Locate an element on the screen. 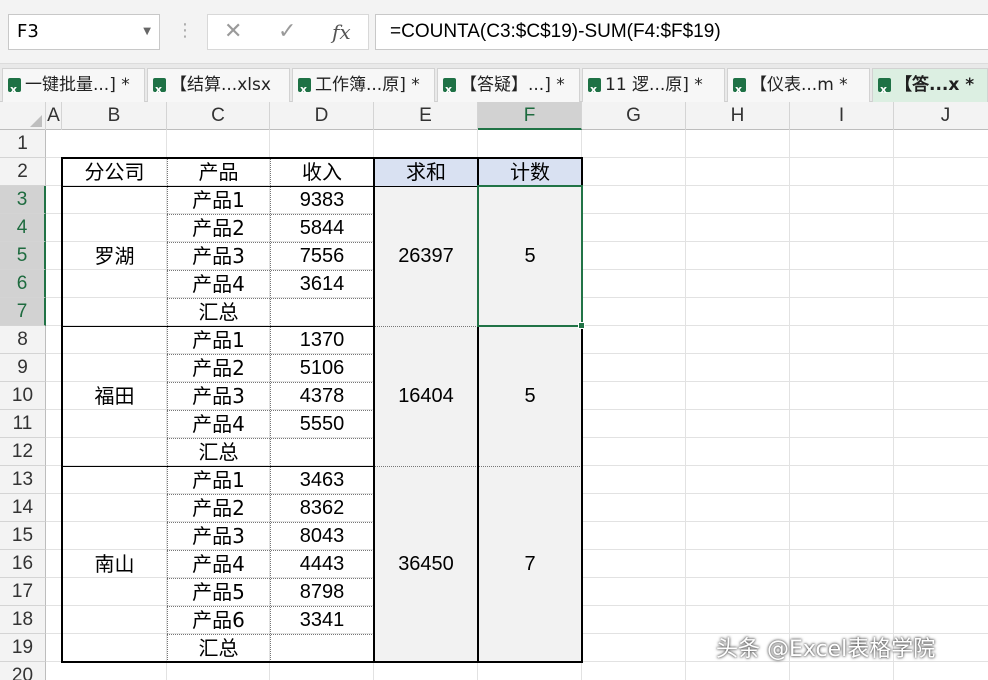  workbook-tab-label: 【答...x * is located at coordinates (935, 85).